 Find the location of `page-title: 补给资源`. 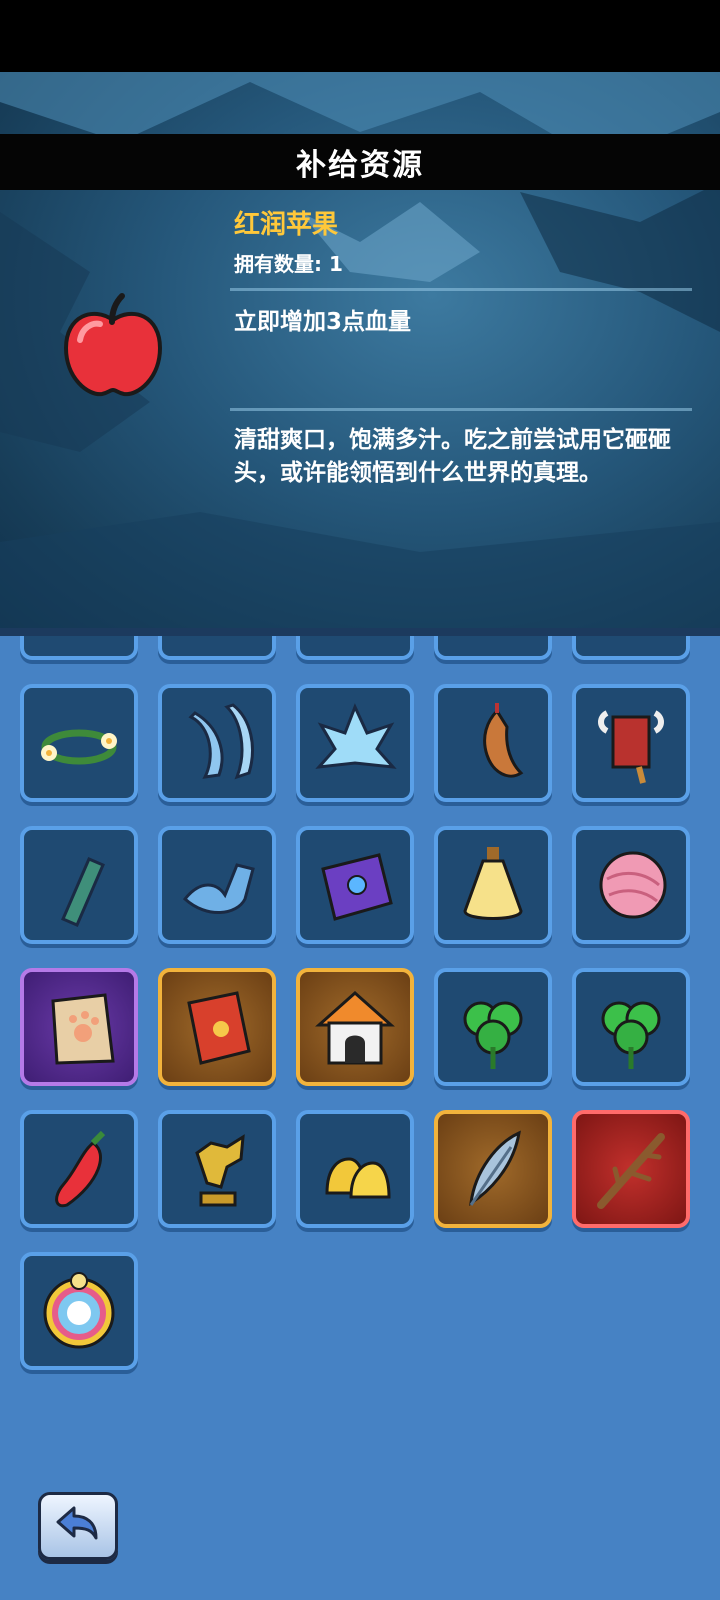

page-title: 补给资源 is located at coordinates (360, 165).